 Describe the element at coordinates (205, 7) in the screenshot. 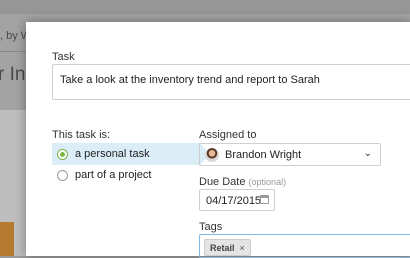

I see `background-header` at that location.